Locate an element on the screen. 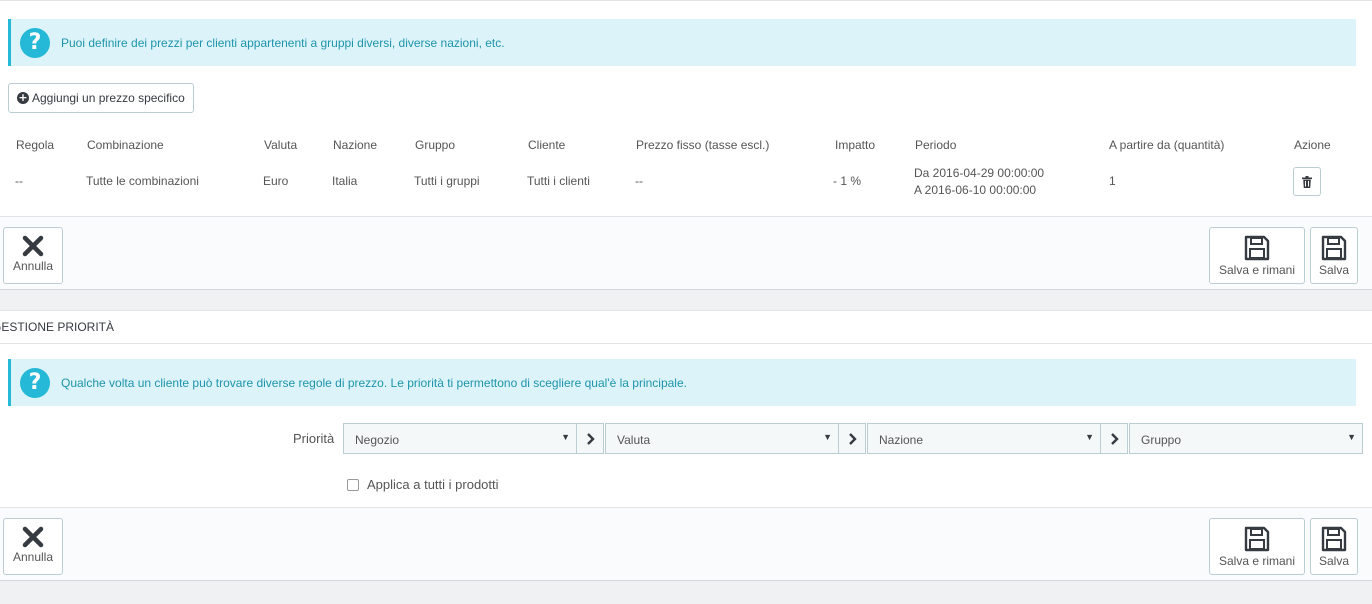 This screenshot has width=1372, height=604. col-prezzo-fisso: Prezzo fisso (tasse escl.) is located at coordinates (703, 145).